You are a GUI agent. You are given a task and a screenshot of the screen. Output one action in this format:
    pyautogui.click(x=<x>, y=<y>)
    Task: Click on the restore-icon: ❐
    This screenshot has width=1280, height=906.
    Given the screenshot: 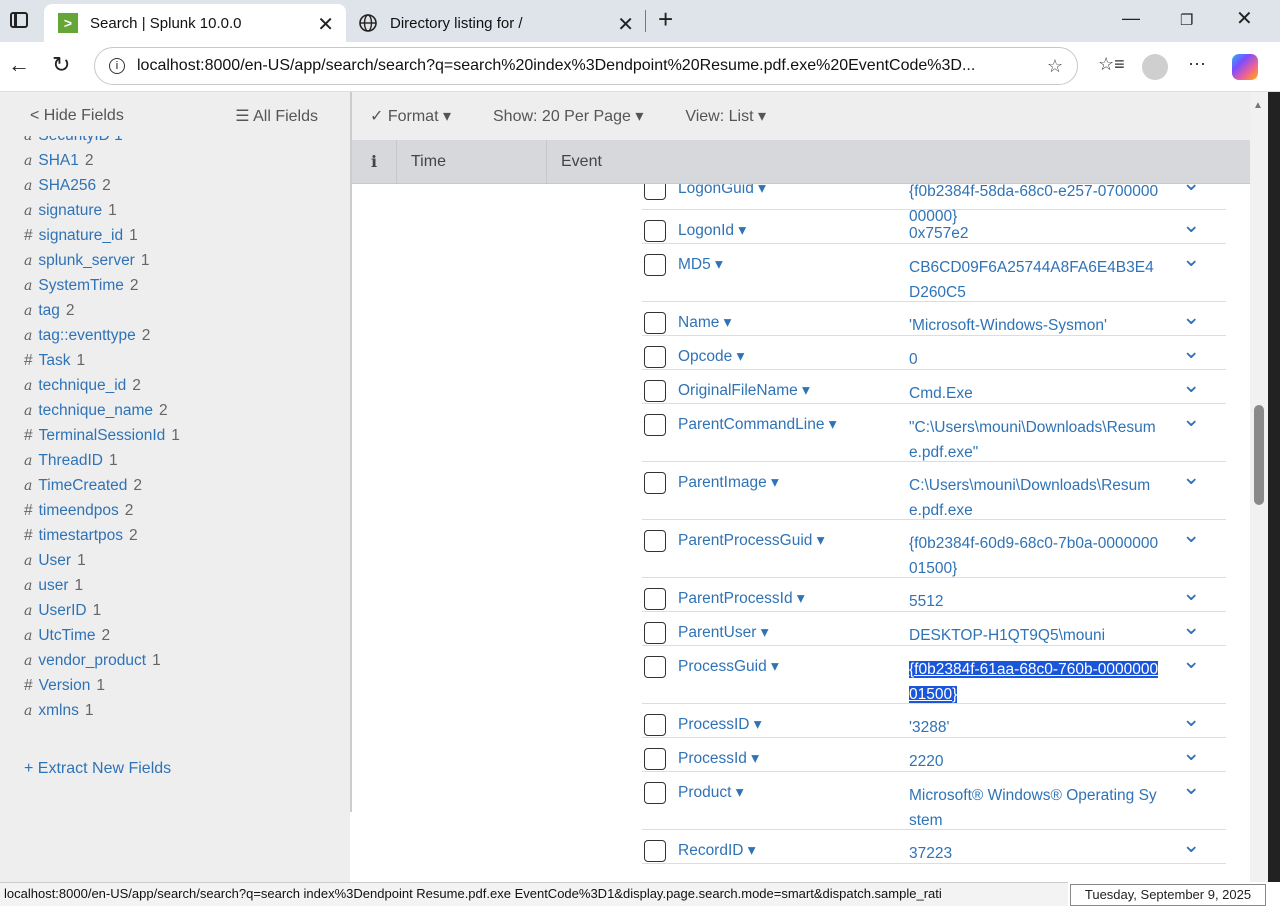 What is the action you would take?
    pyautogui.click(x=1186, y=20)
    